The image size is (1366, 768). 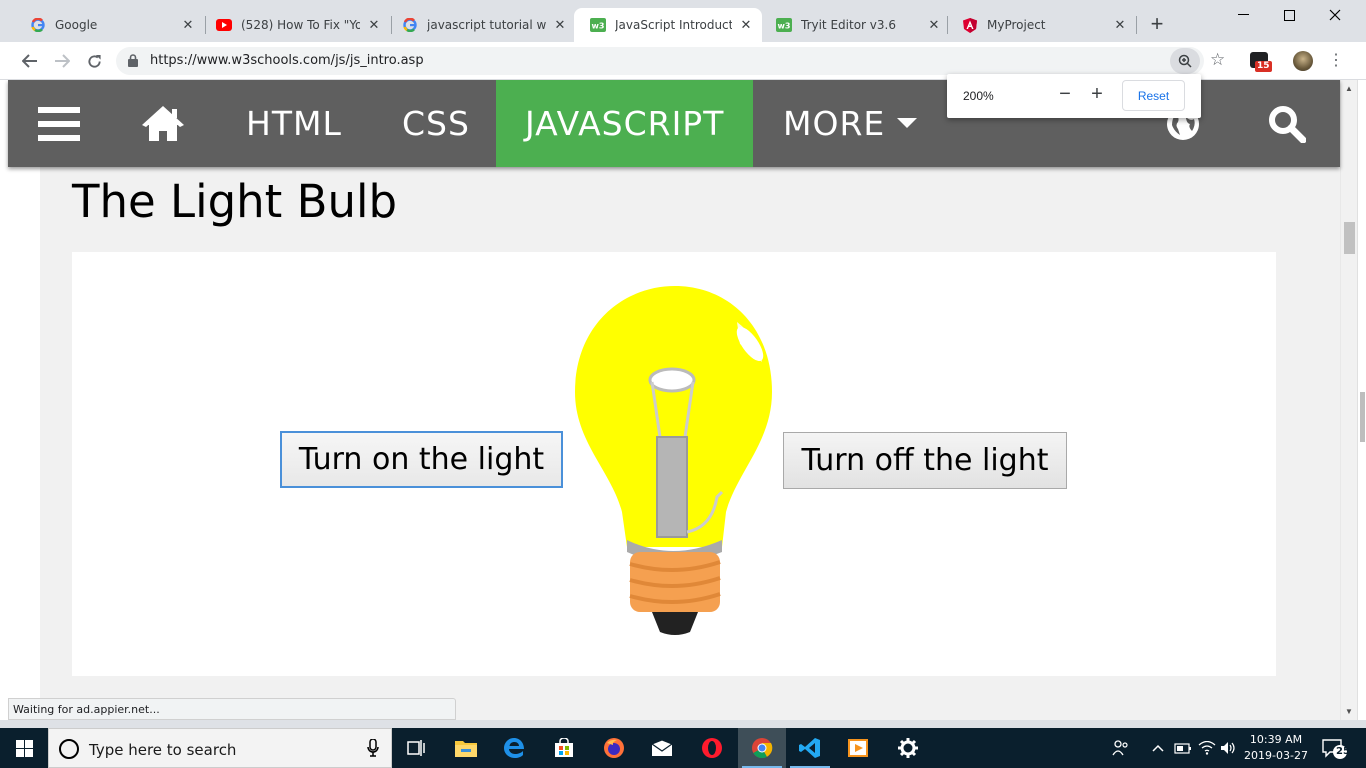 I want to click on edge-icon, so click(x=514, y=748).